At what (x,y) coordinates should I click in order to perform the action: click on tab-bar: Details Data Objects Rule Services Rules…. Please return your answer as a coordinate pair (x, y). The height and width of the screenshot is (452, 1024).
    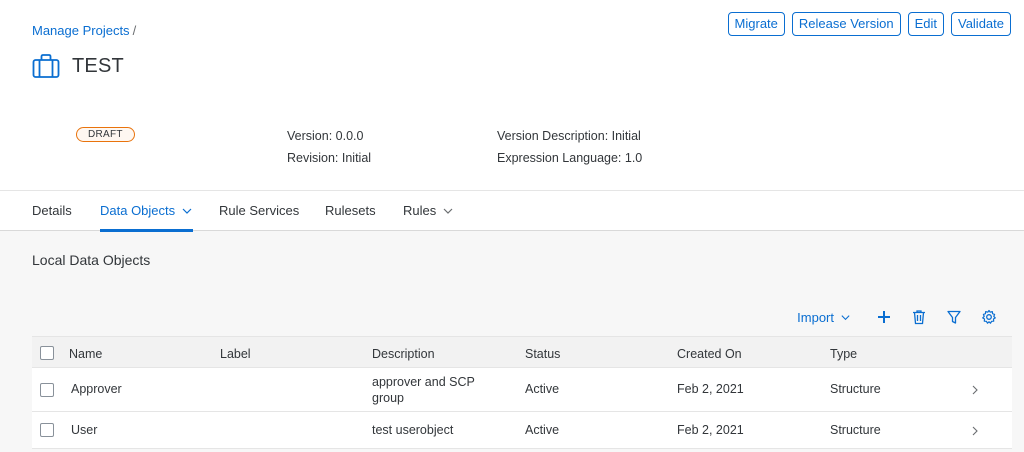
    Looking at the image, I should click on (512, 211).